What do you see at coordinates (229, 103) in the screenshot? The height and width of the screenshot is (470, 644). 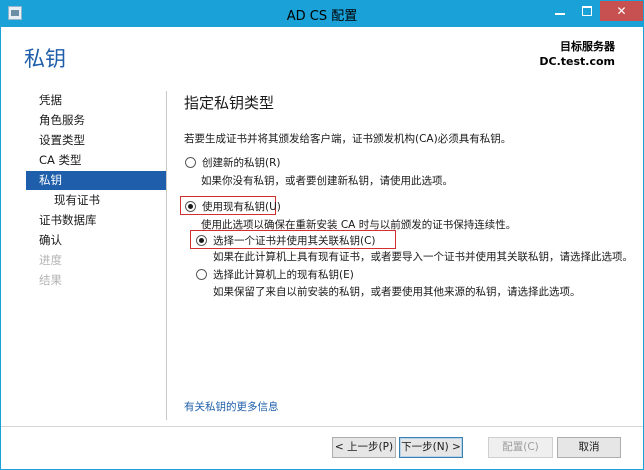 I see `section-heading: 指定私钥类型` at bounding box center [229, 103].